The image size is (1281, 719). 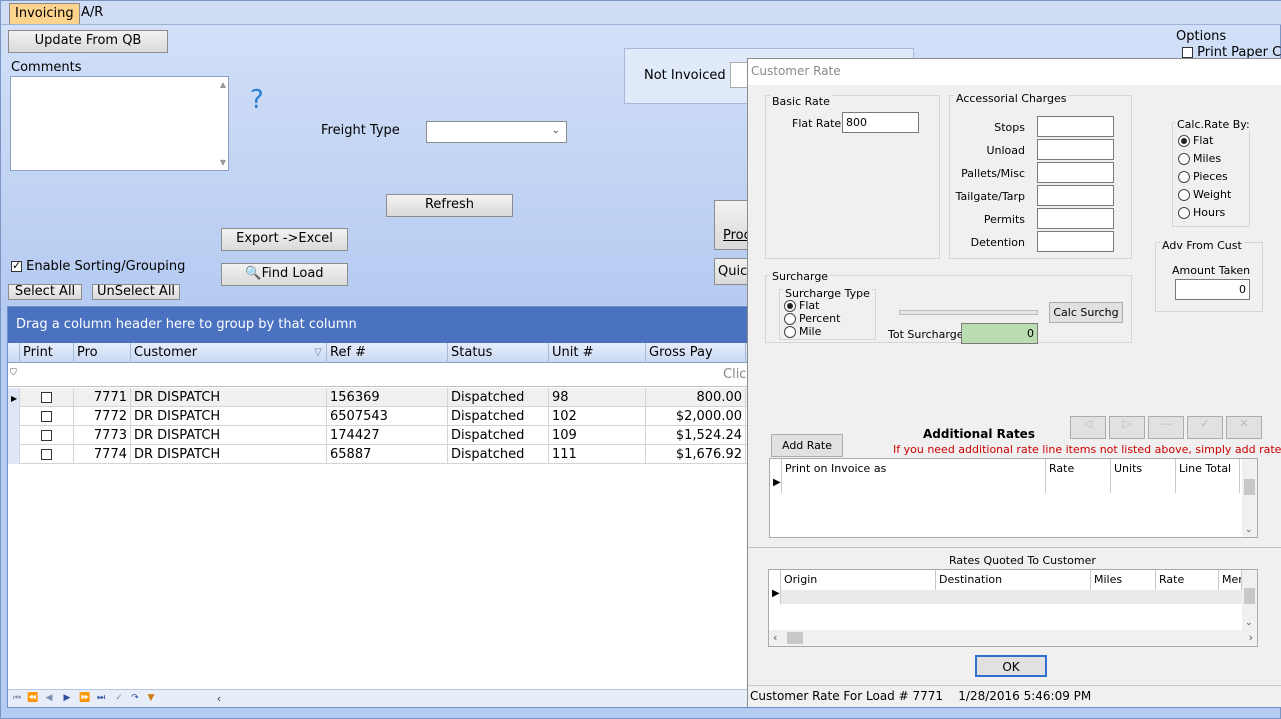 I want to click on surcharge-type-option: Mile, so click(x=802, y=331).